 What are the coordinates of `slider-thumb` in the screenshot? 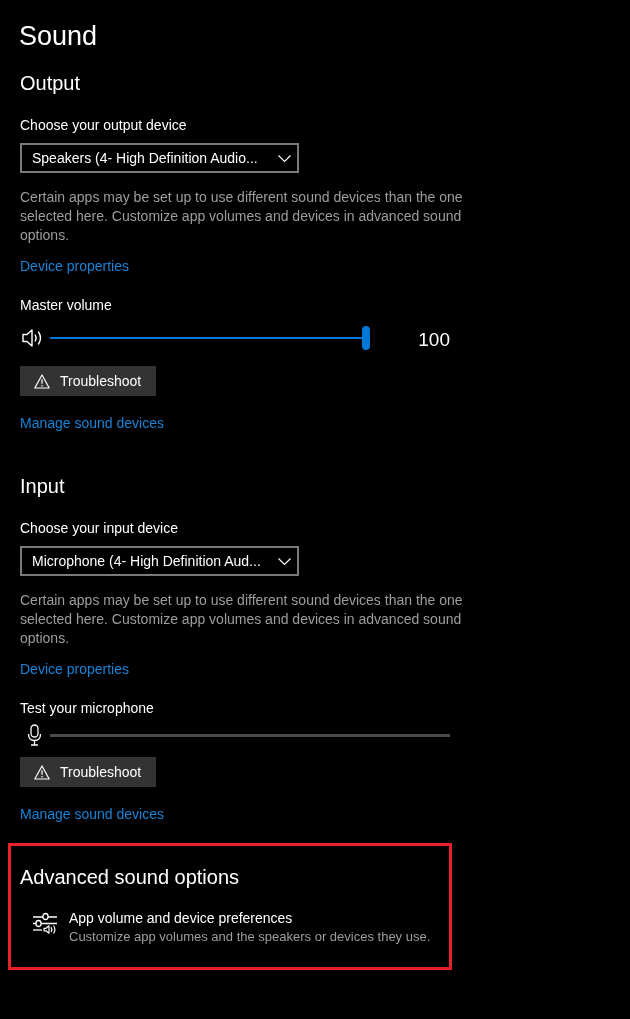 It's located at (366, 338).